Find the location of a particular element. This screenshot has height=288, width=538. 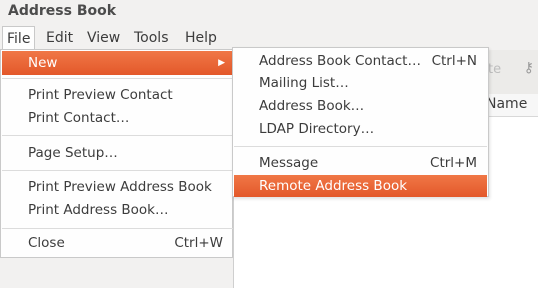

menu-help: Help is located at coordinates (201, 38).